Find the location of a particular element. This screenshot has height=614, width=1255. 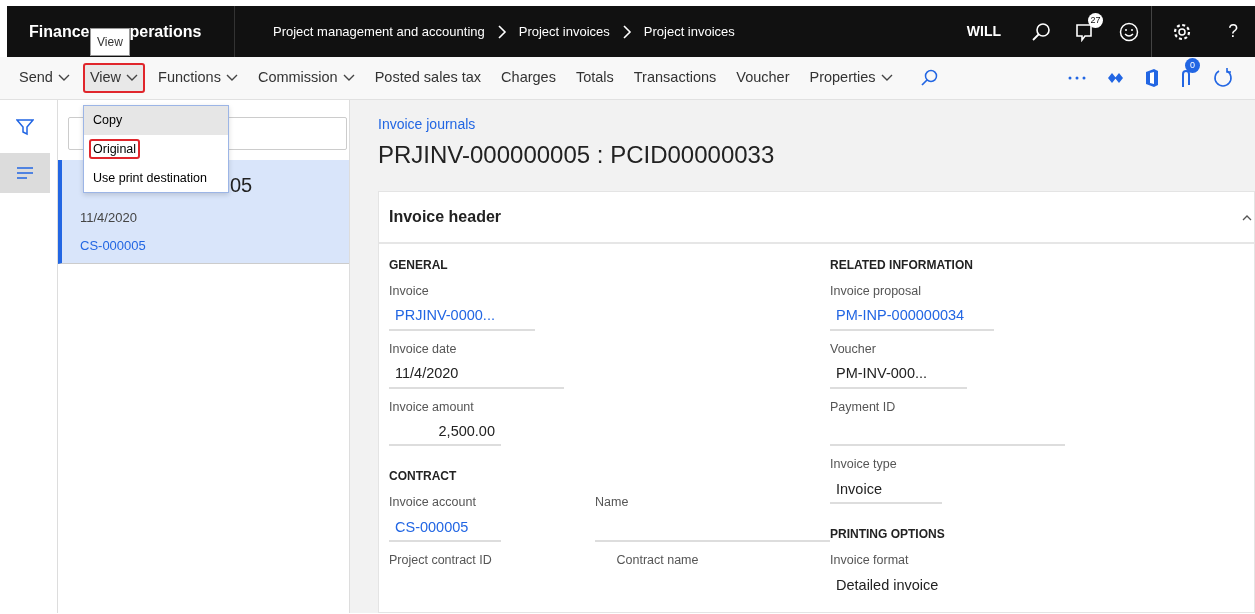

brand-text: Finance is located at coordinates (59, 31).